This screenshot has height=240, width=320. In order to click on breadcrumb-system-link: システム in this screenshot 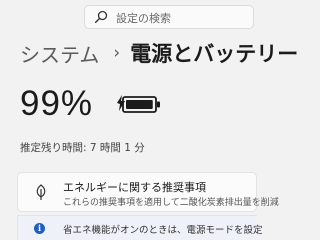, I will do `click(59, 53)`.